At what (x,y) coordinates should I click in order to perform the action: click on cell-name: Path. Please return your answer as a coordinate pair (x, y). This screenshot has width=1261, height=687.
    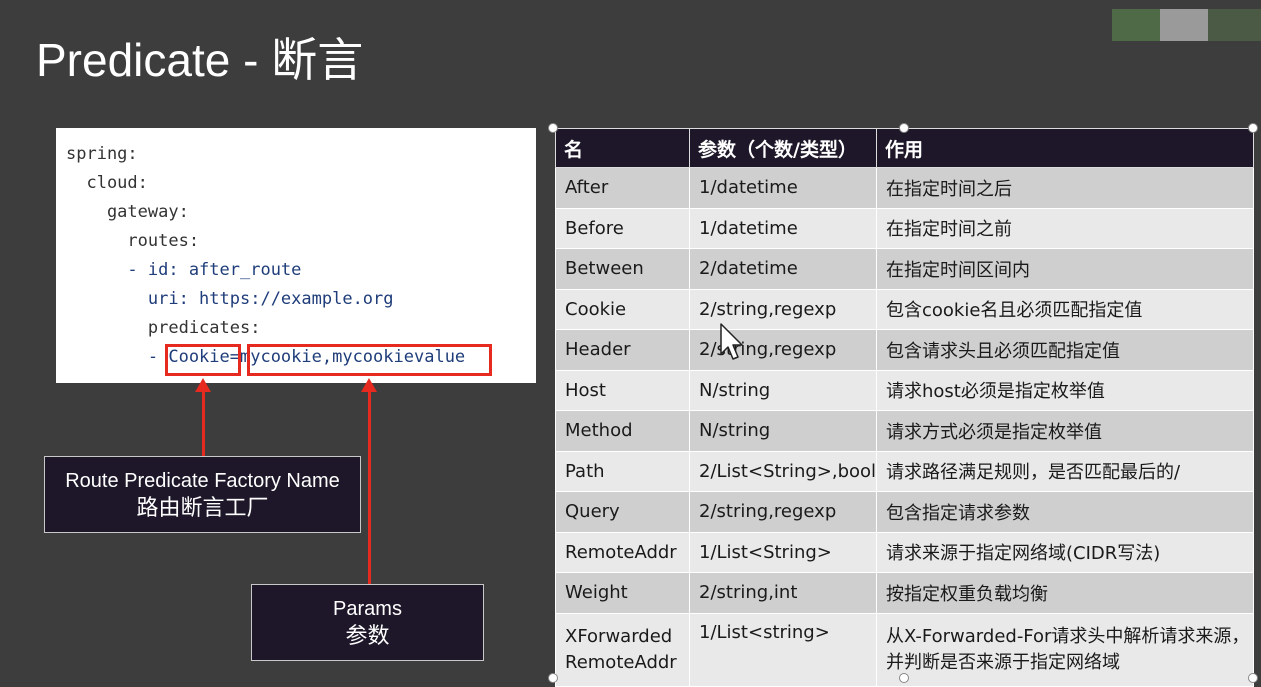
    Looking at the image, I should click on (622, 471).